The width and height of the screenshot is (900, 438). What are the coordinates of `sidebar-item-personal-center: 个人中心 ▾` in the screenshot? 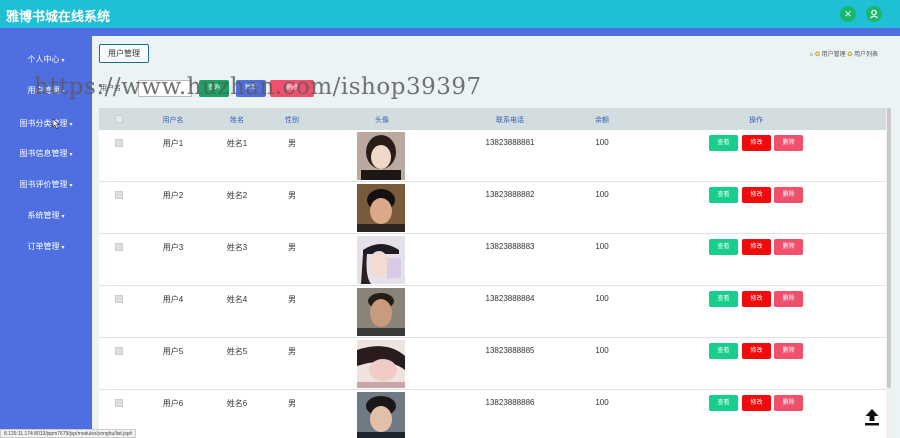 It's located at (46, 60).